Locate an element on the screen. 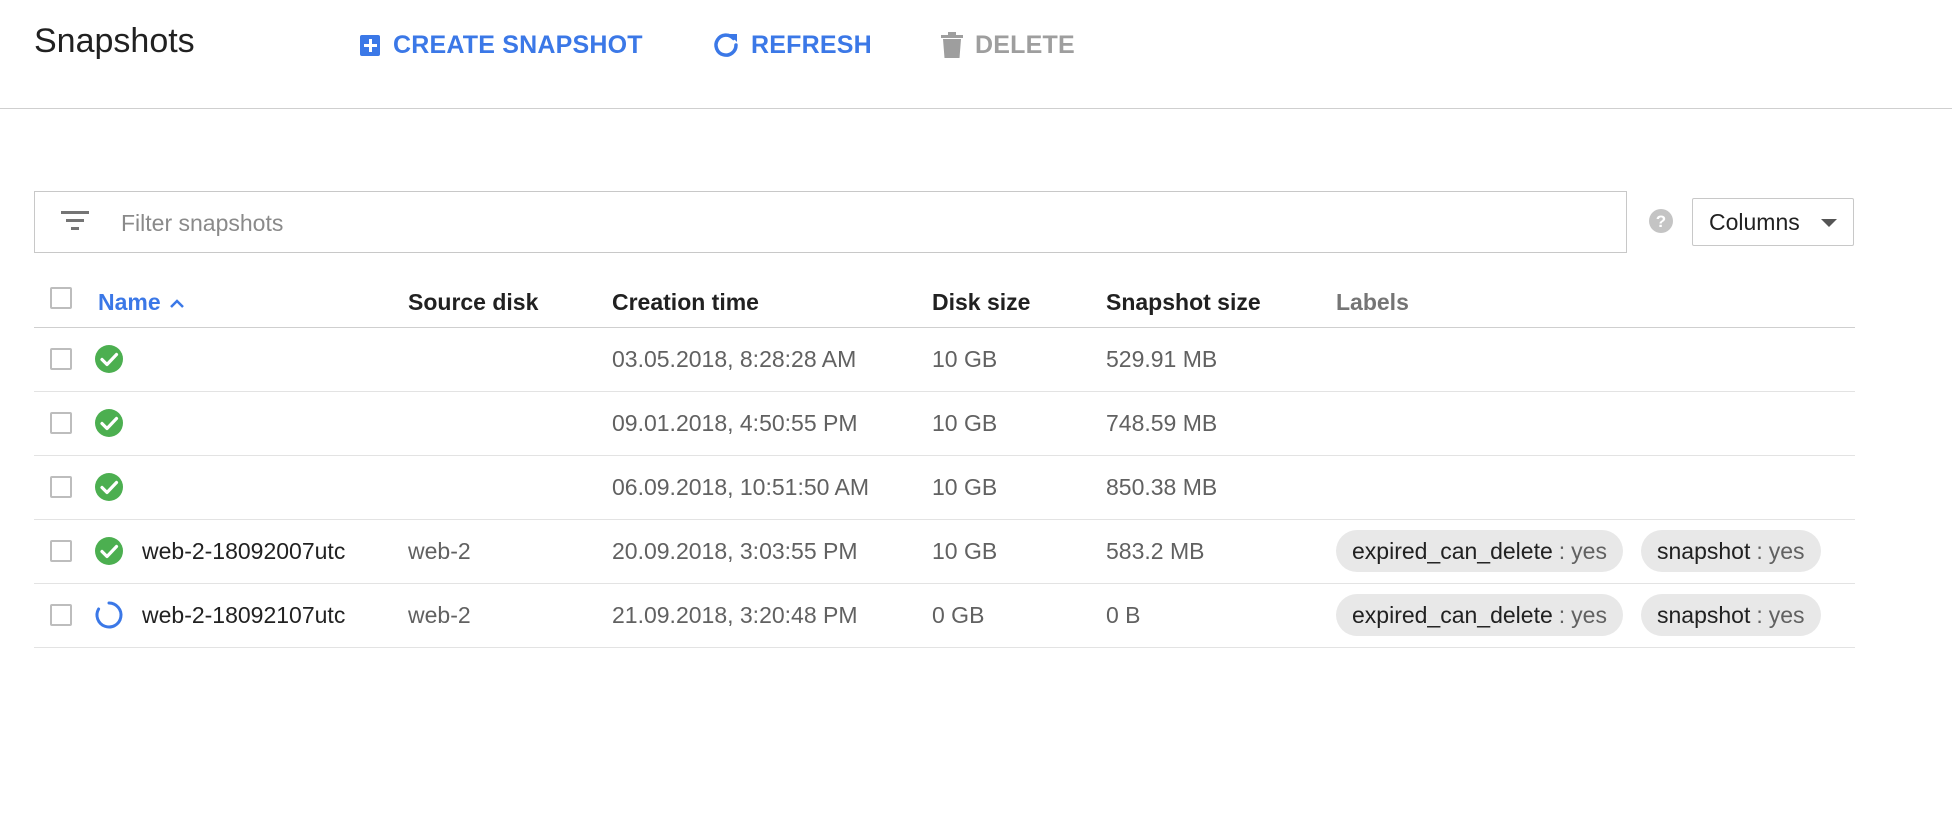  column-header-name: Name is located at coordinates (141, 302).